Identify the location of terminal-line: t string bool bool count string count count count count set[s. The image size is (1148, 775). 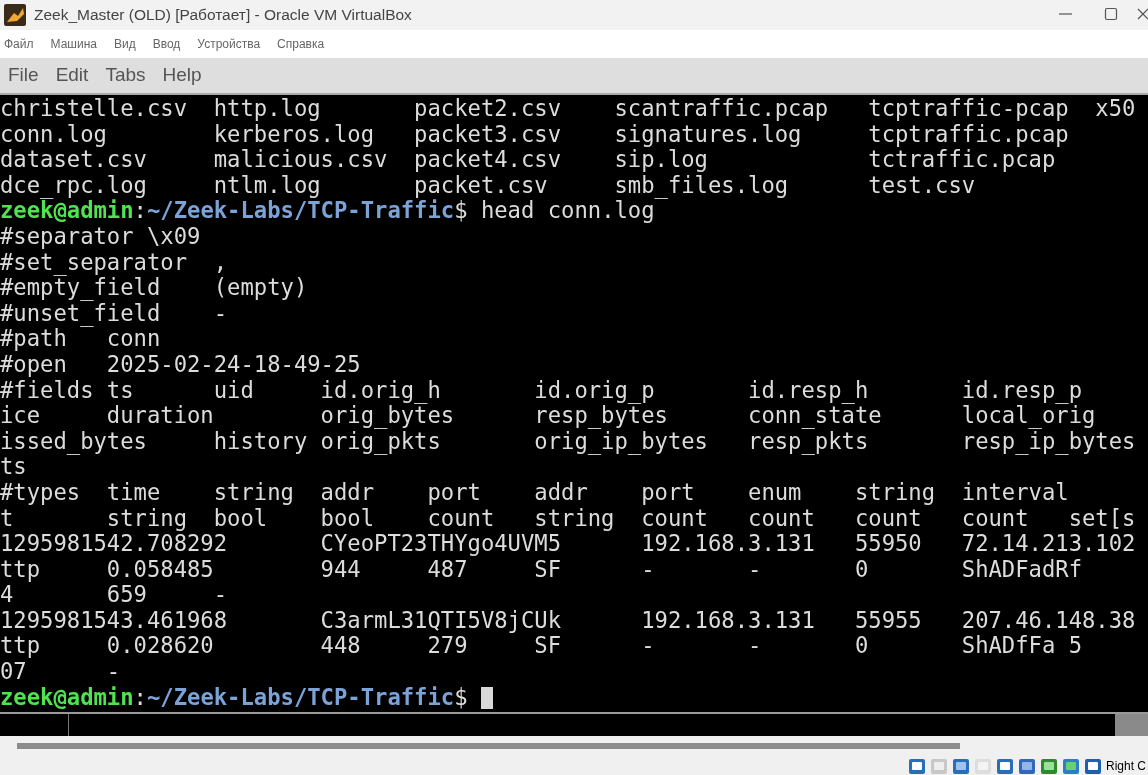
(568, 518).